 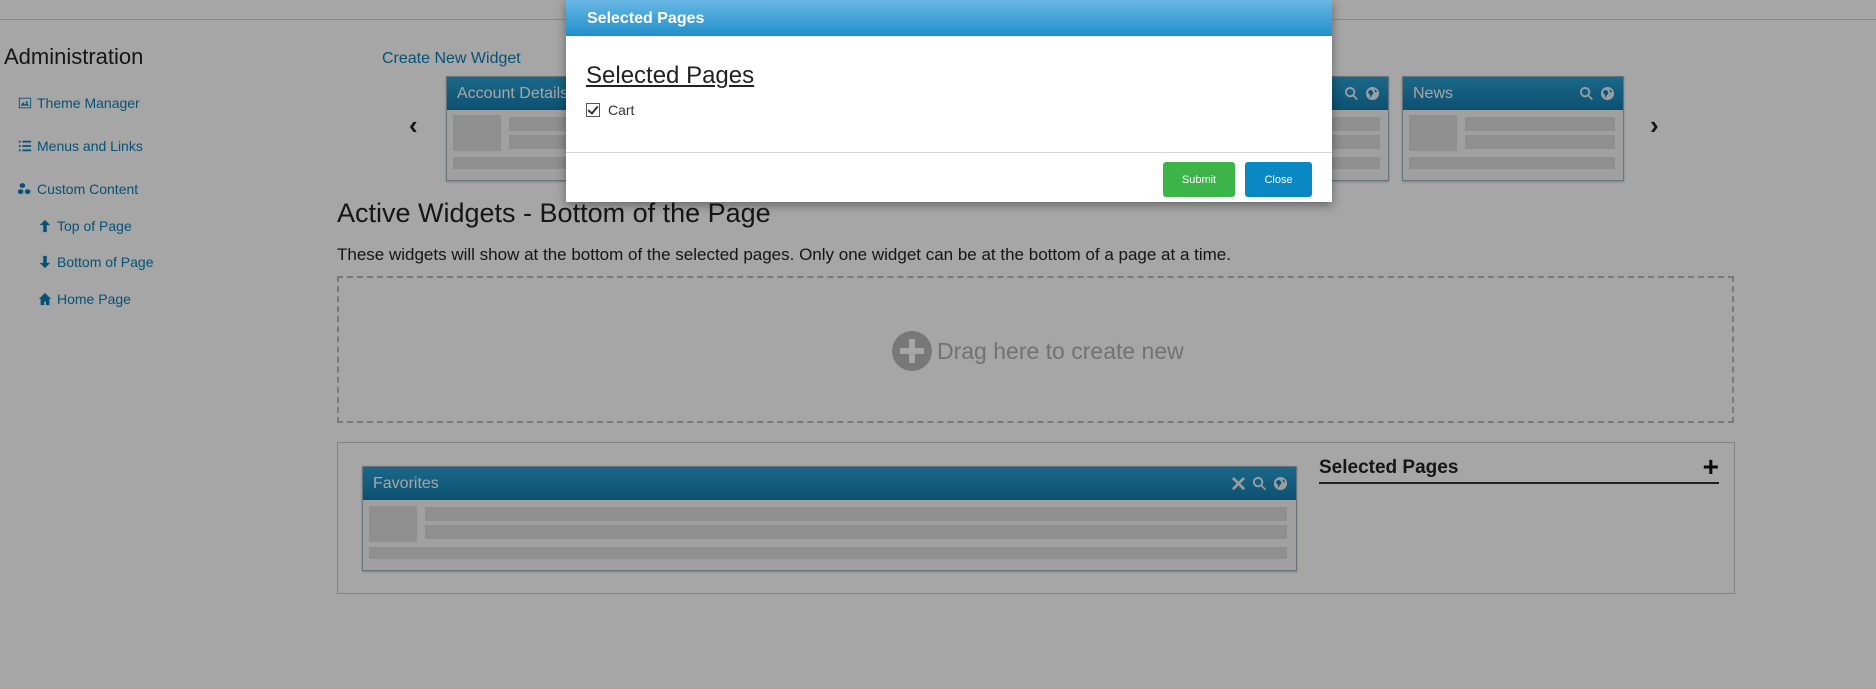 I want to click on checkbox-checked, so click(x=593, y=110).